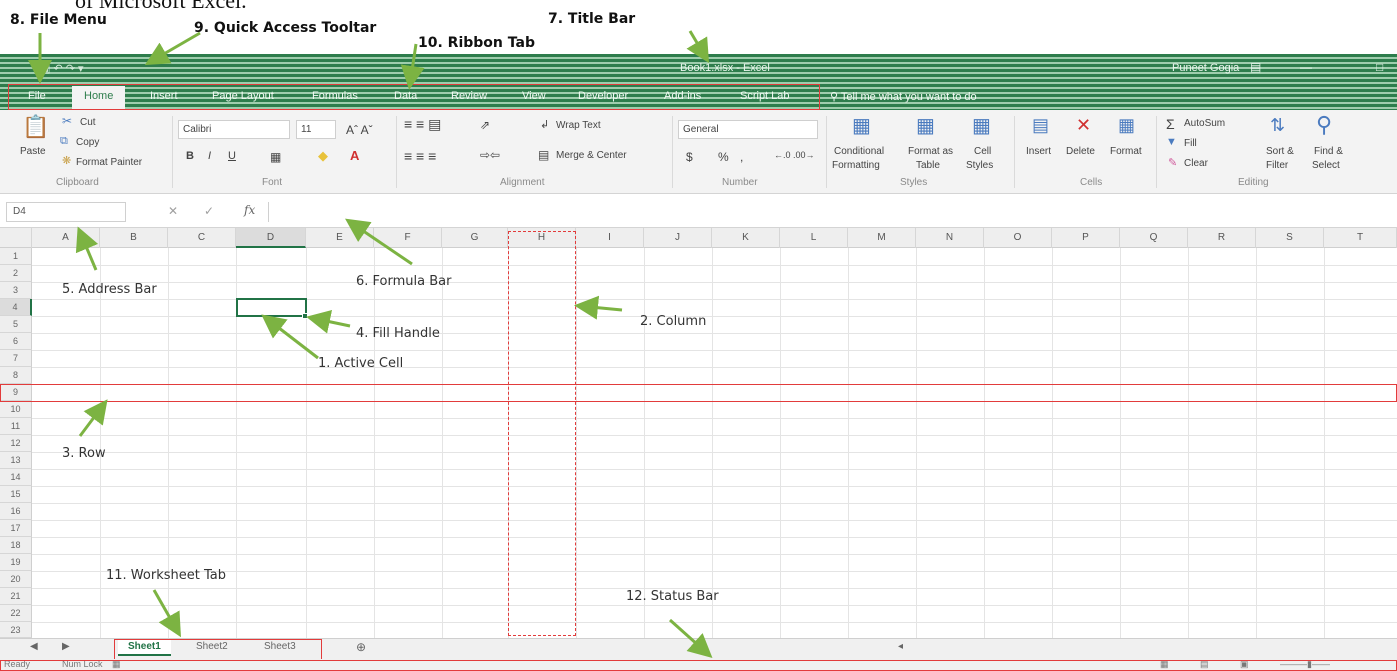  I want to click on orientation-icon: ⇗, so click(485, 125).